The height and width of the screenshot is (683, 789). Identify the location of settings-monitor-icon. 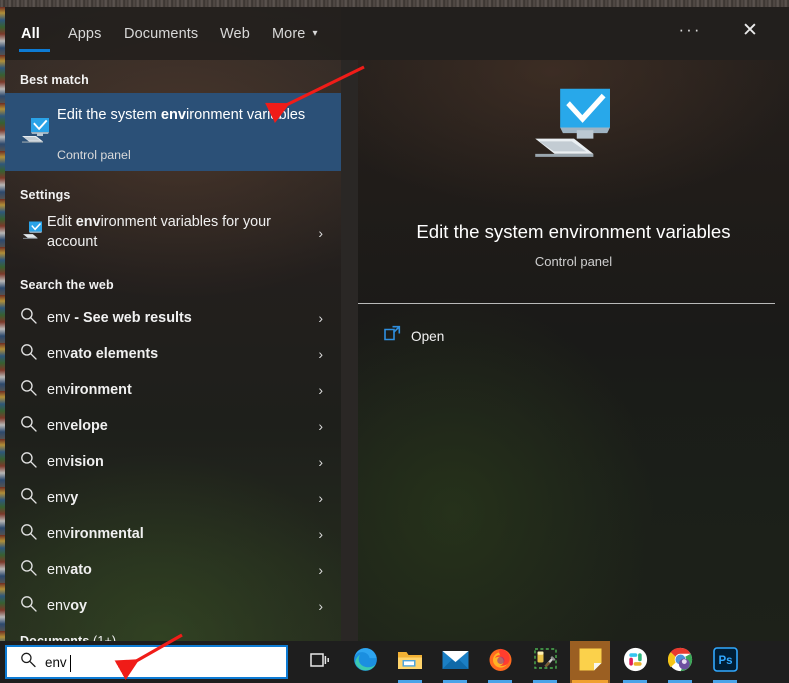
(33, 233).